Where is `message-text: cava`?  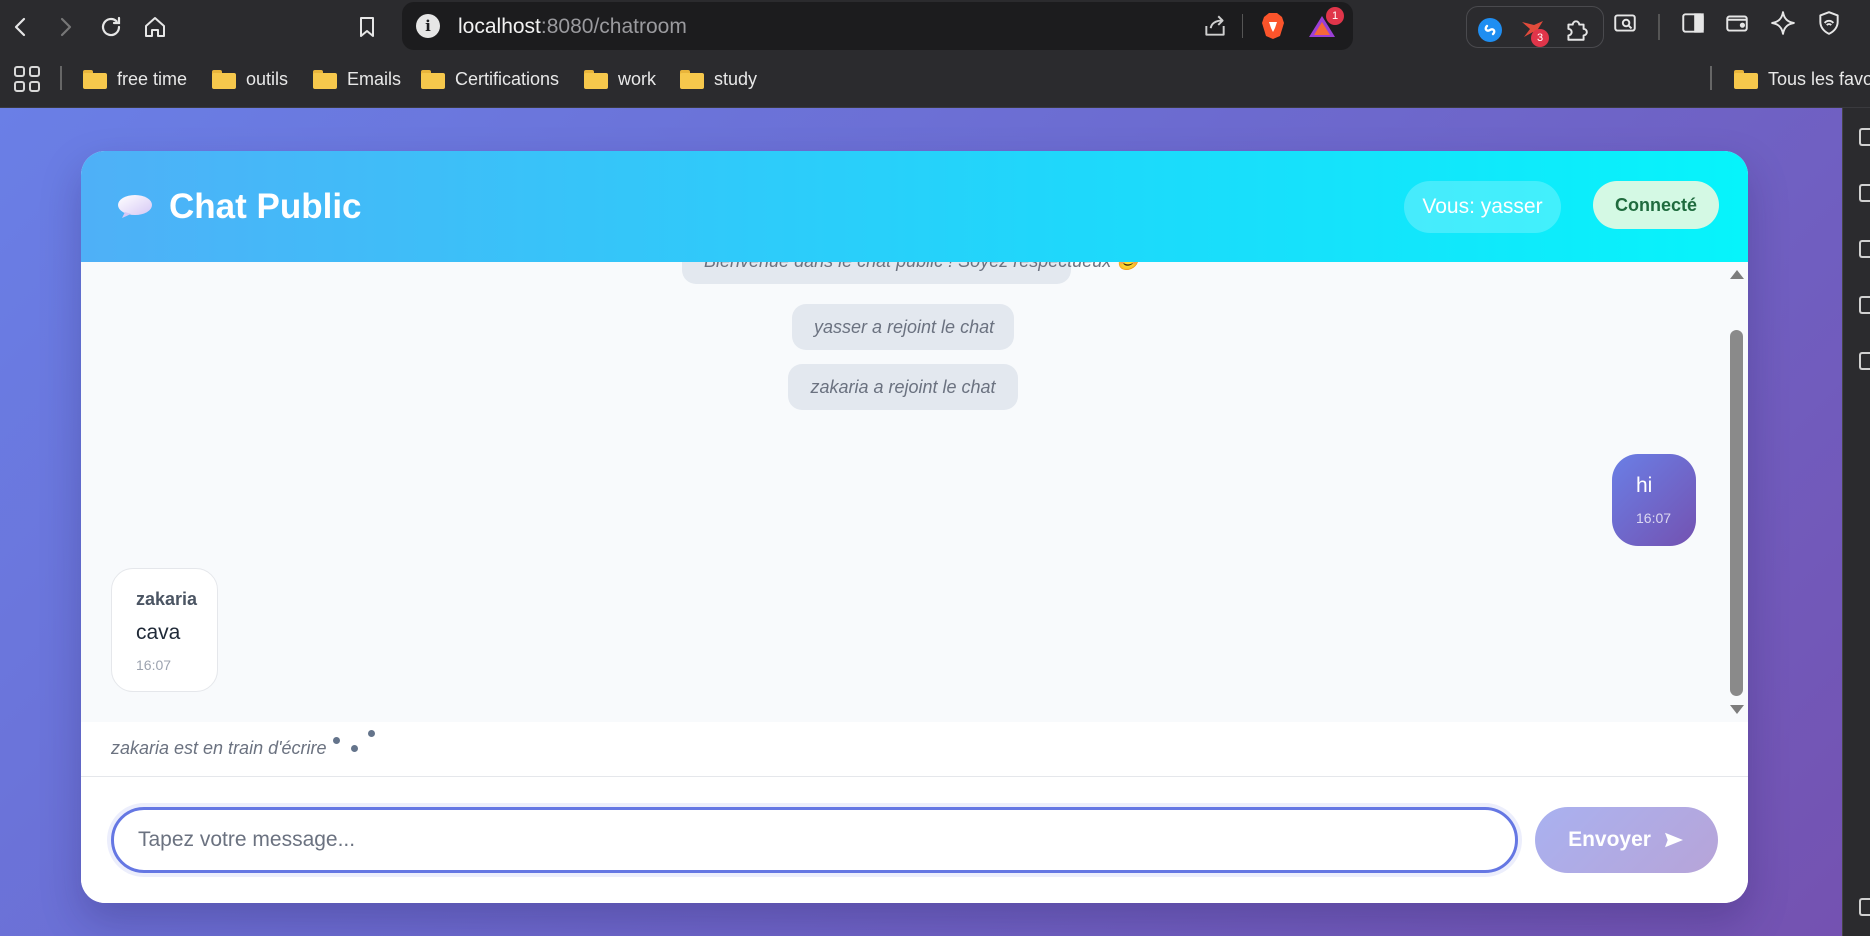
message-text: cava is located at coordinates (158, 632).